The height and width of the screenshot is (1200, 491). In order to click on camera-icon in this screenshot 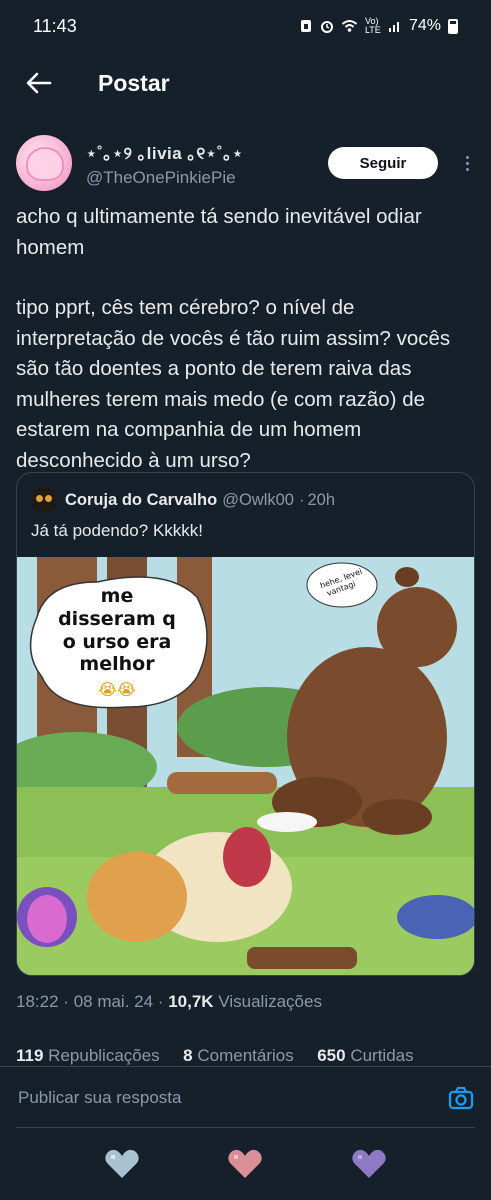, I will do `click(461, 1098)`.